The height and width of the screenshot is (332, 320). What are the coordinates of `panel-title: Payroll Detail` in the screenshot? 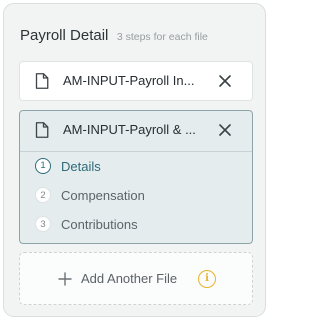 It's located at (64, 35).